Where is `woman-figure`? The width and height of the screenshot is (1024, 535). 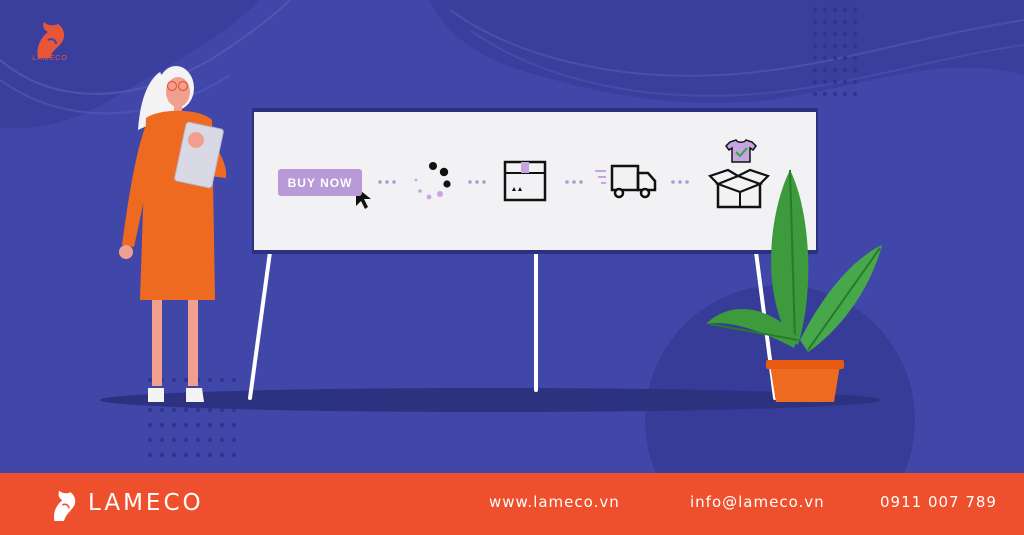
woman-figure is located at coordinates (173, 234).